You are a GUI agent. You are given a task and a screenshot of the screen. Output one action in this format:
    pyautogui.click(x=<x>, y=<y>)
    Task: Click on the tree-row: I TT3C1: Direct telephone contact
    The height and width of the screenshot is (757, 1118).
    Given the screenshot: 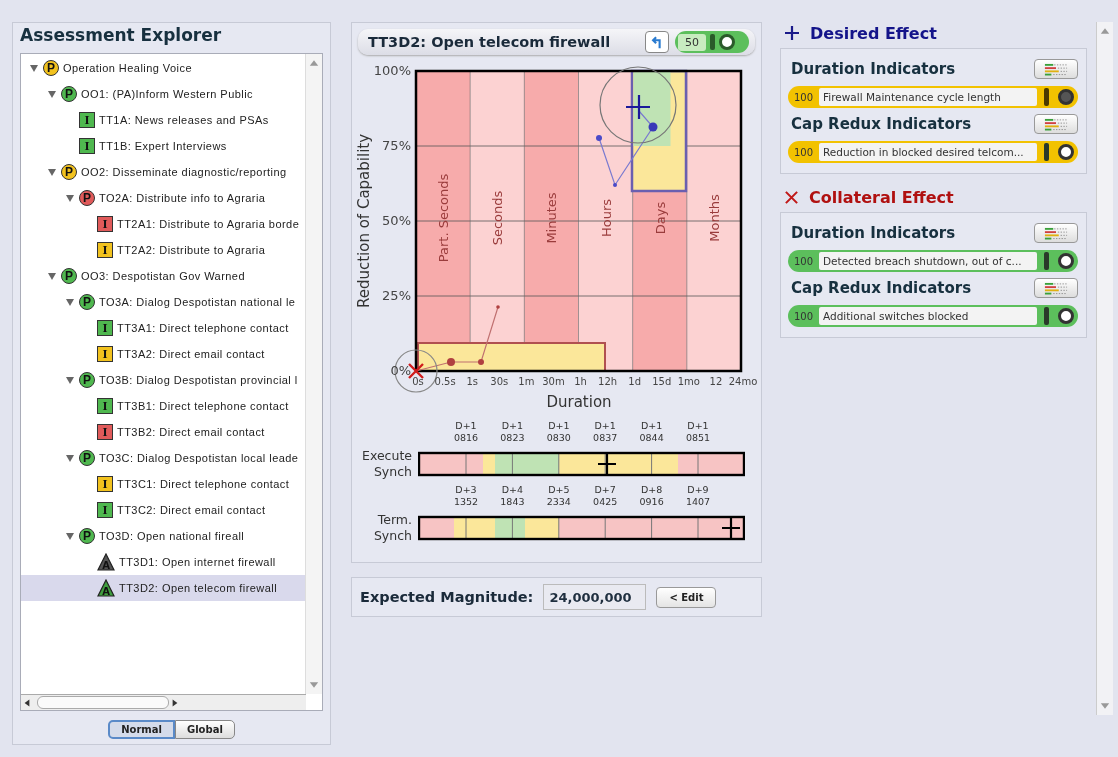 What is the action you would take?
    pyautogui.click(x=163, y=484)
    